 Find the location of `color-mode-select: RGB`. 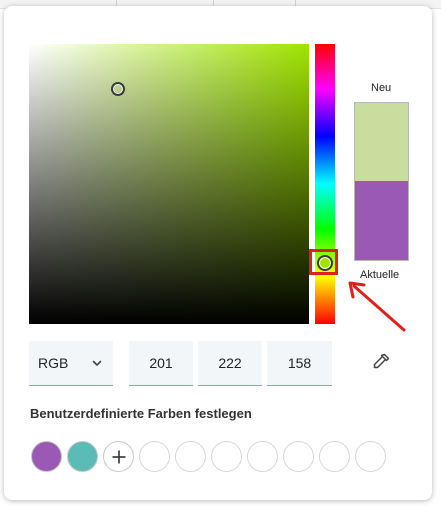

color-mode-select: RGB is located at coordinates (71, 363).